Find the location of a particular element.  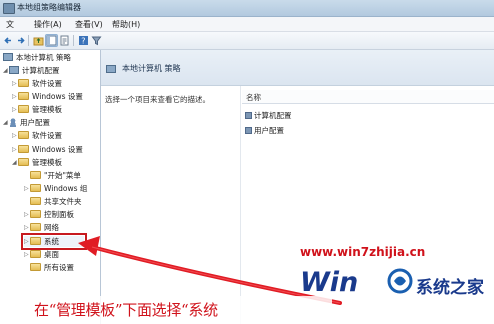

title-bar: 本地组策略编辑器 is located at coordinates (247, 8).